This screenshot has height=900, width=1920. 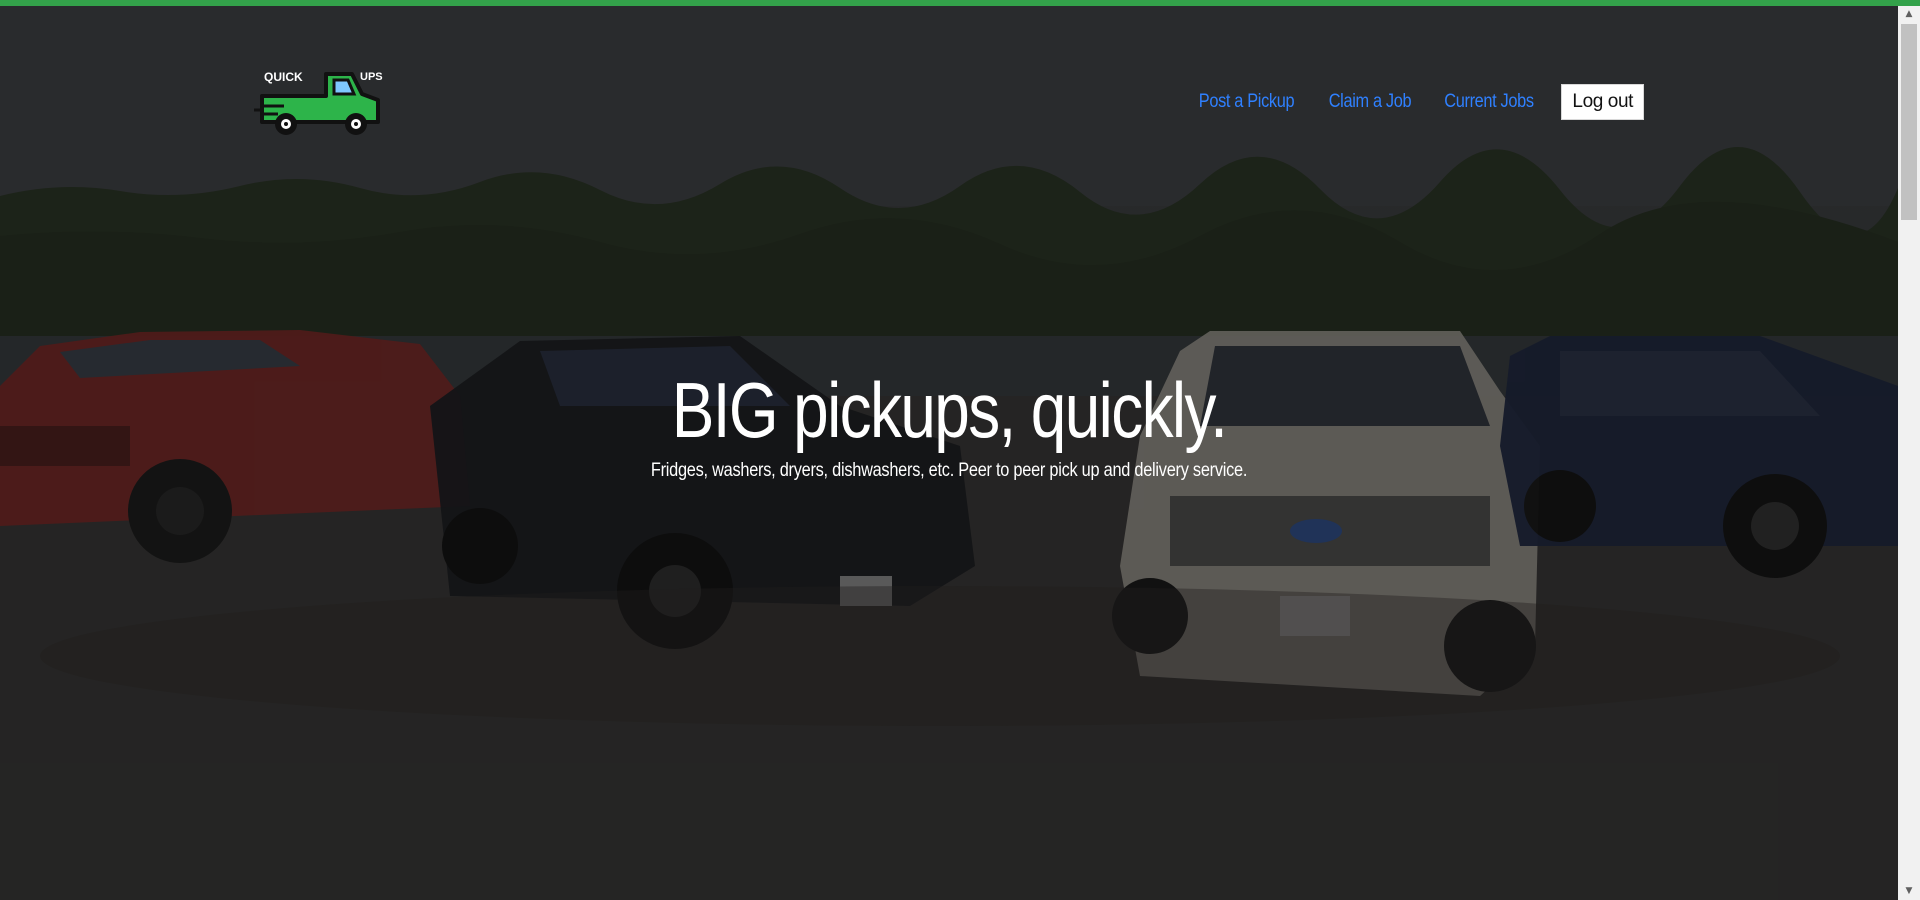 What do you see at coordinates (1909, 14) in the screenshot?
I see `scroll-up-arrow-icon: ▲` at bounding box center [1909, 14].